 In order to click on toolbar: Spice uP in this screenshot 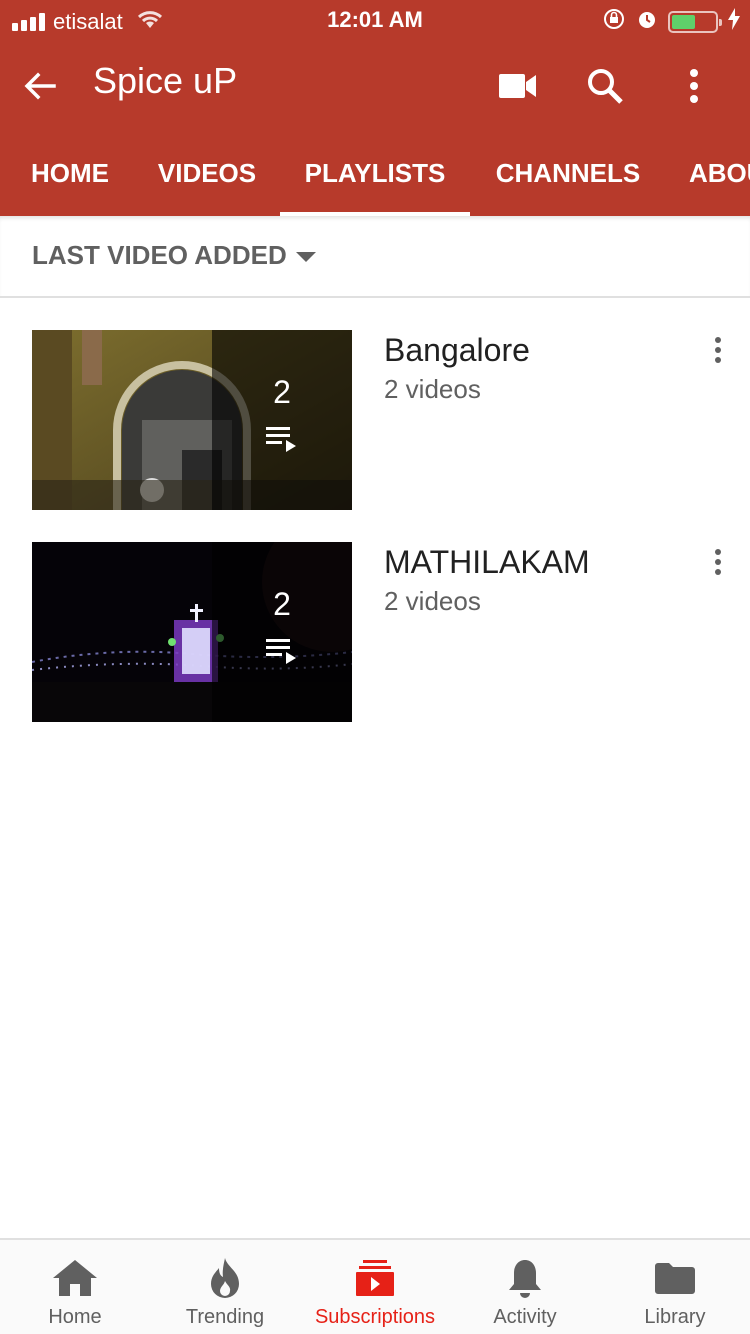, I will do `click(375, 85)`.